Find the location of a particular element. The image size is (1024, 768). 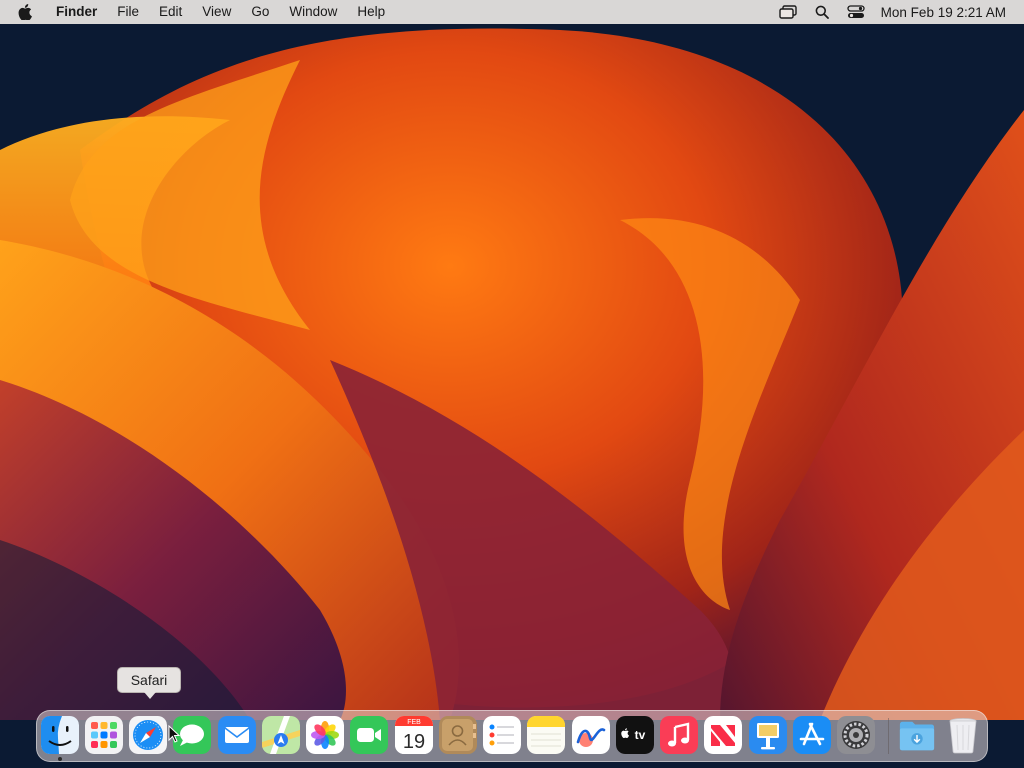

music-icon is located at coordinates (679, 735).